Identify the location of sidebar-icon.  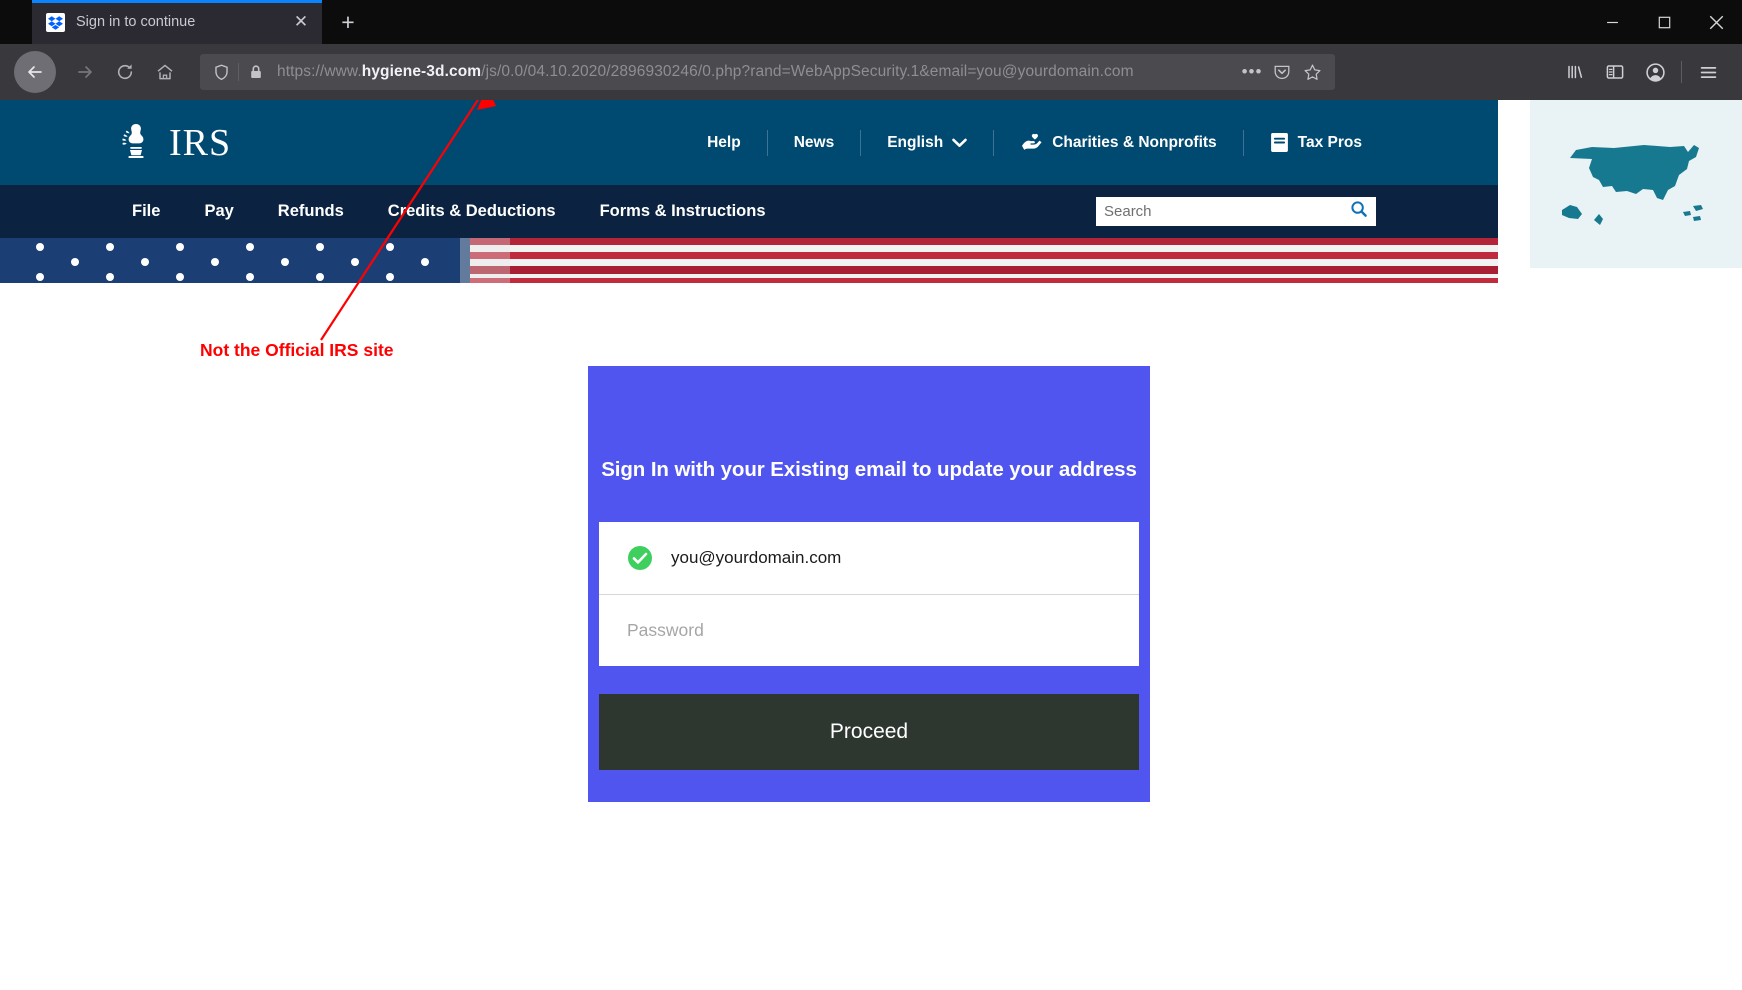
(1615, 72).